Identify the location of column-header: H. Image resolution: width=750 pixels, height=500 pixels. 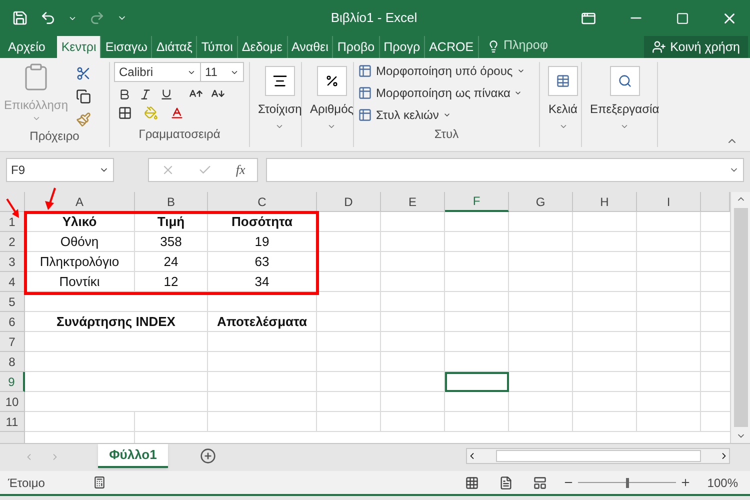
(605, 202).